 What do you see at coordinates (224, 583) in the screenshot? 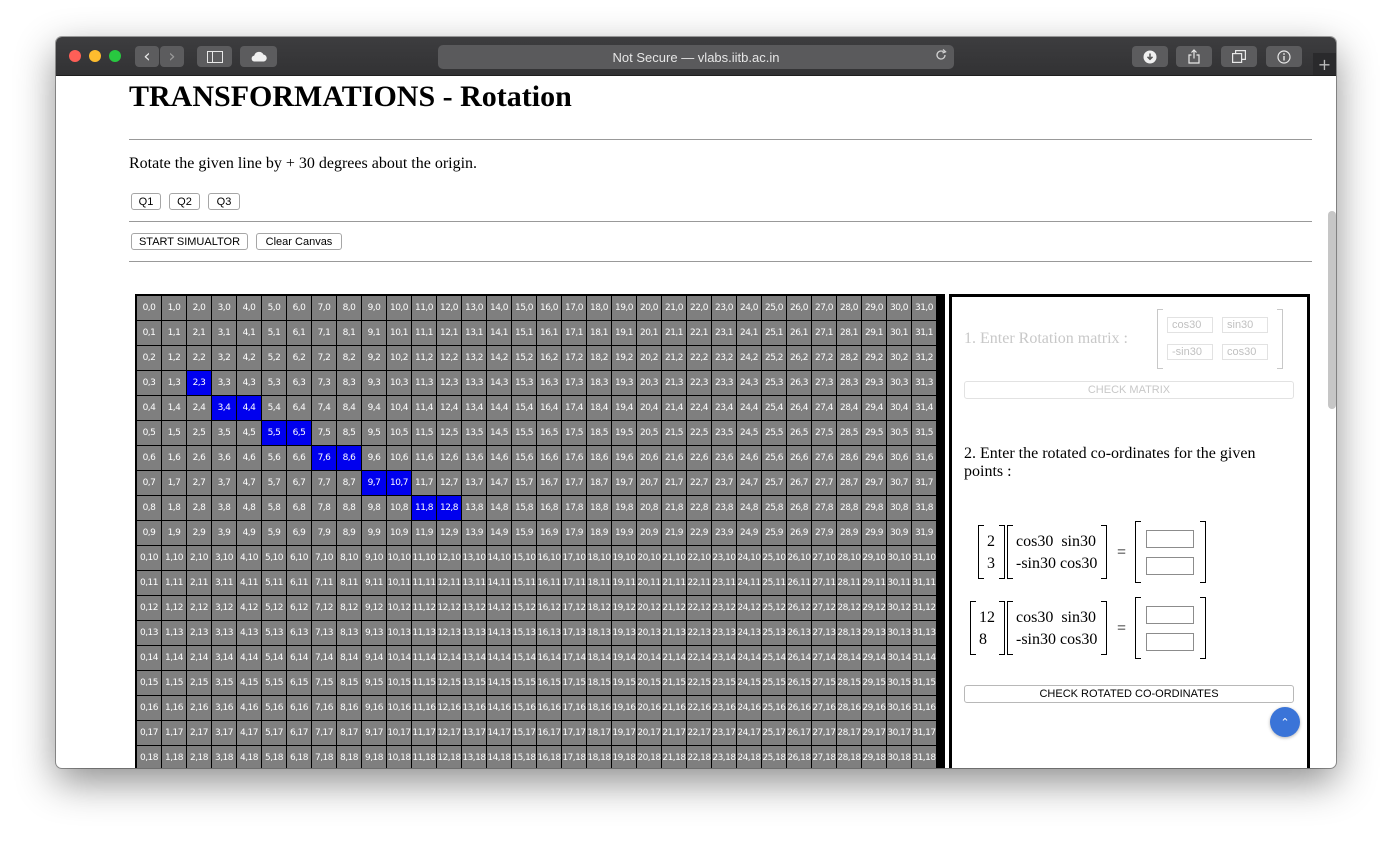
I see `grid-cell: 3,11` at bounding box center [224, 583].